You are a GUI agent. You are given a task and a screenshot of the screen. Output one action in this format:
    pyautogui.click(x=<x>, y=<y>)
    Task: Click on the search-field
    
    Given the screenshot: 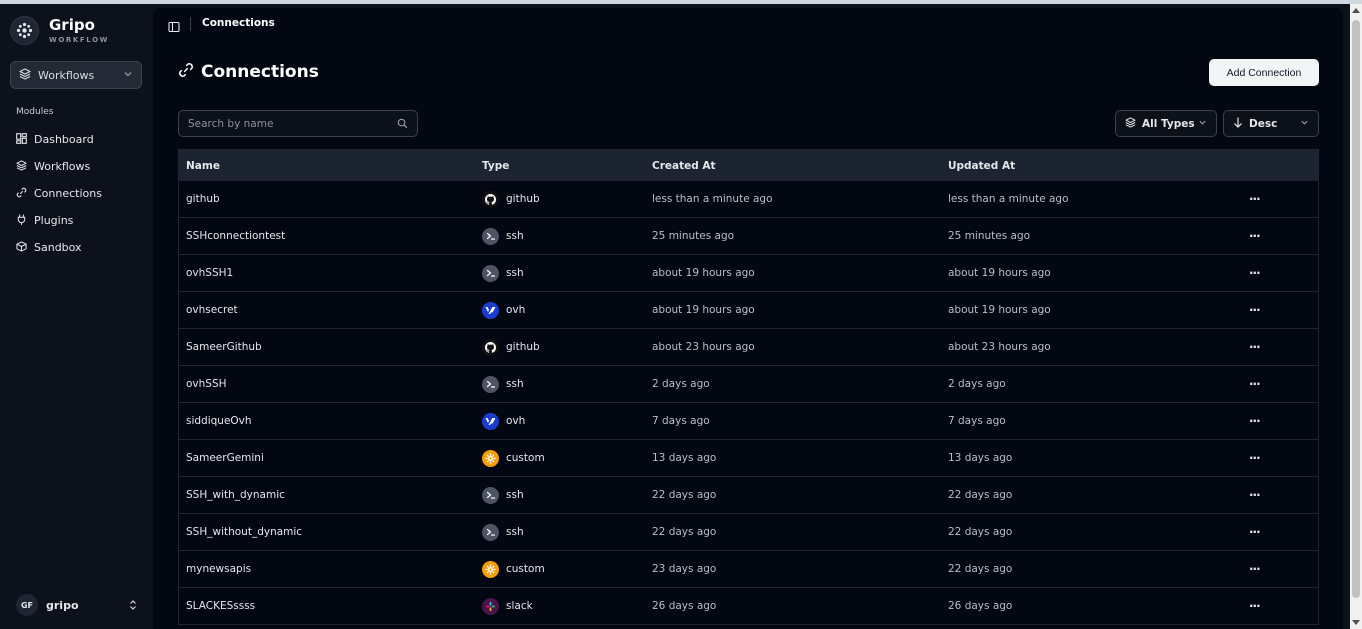 What is the action you would take?
    pyautogui.click(x=298, y=123)
    